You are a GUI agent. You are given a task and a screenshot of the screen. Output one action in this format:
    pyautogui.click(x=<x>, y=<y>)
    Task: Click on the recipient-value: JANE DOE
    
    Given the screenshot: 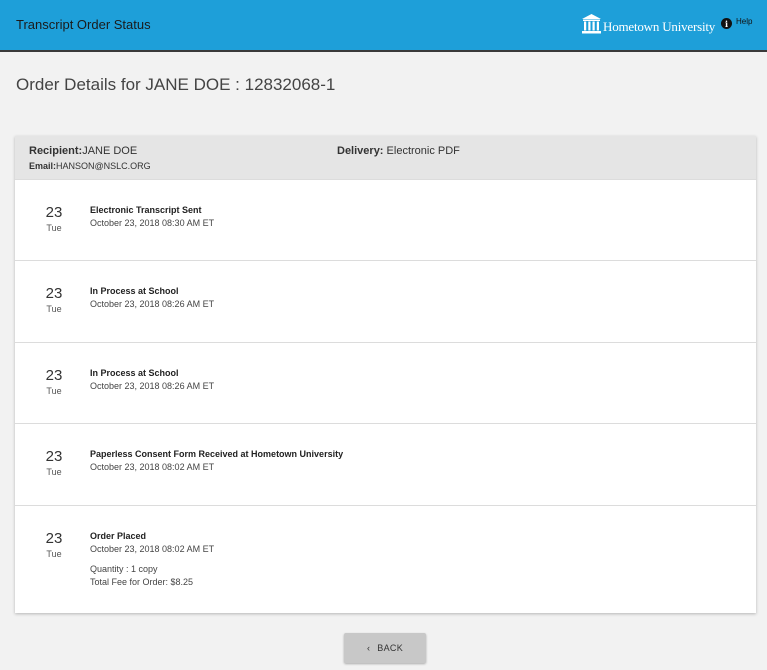 What is the action you would take?
    pyautogui.click(x=110, y=151)
    